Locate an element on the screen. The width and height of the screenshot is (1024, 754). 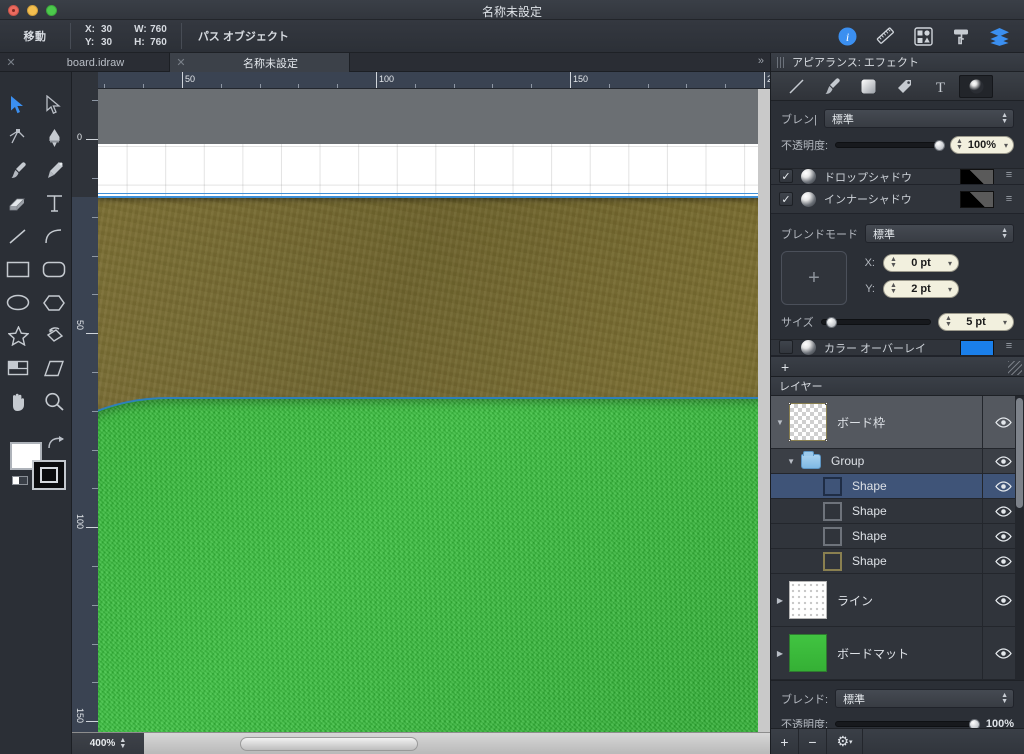
ellipse-tool is located at coordinates (18, 302).